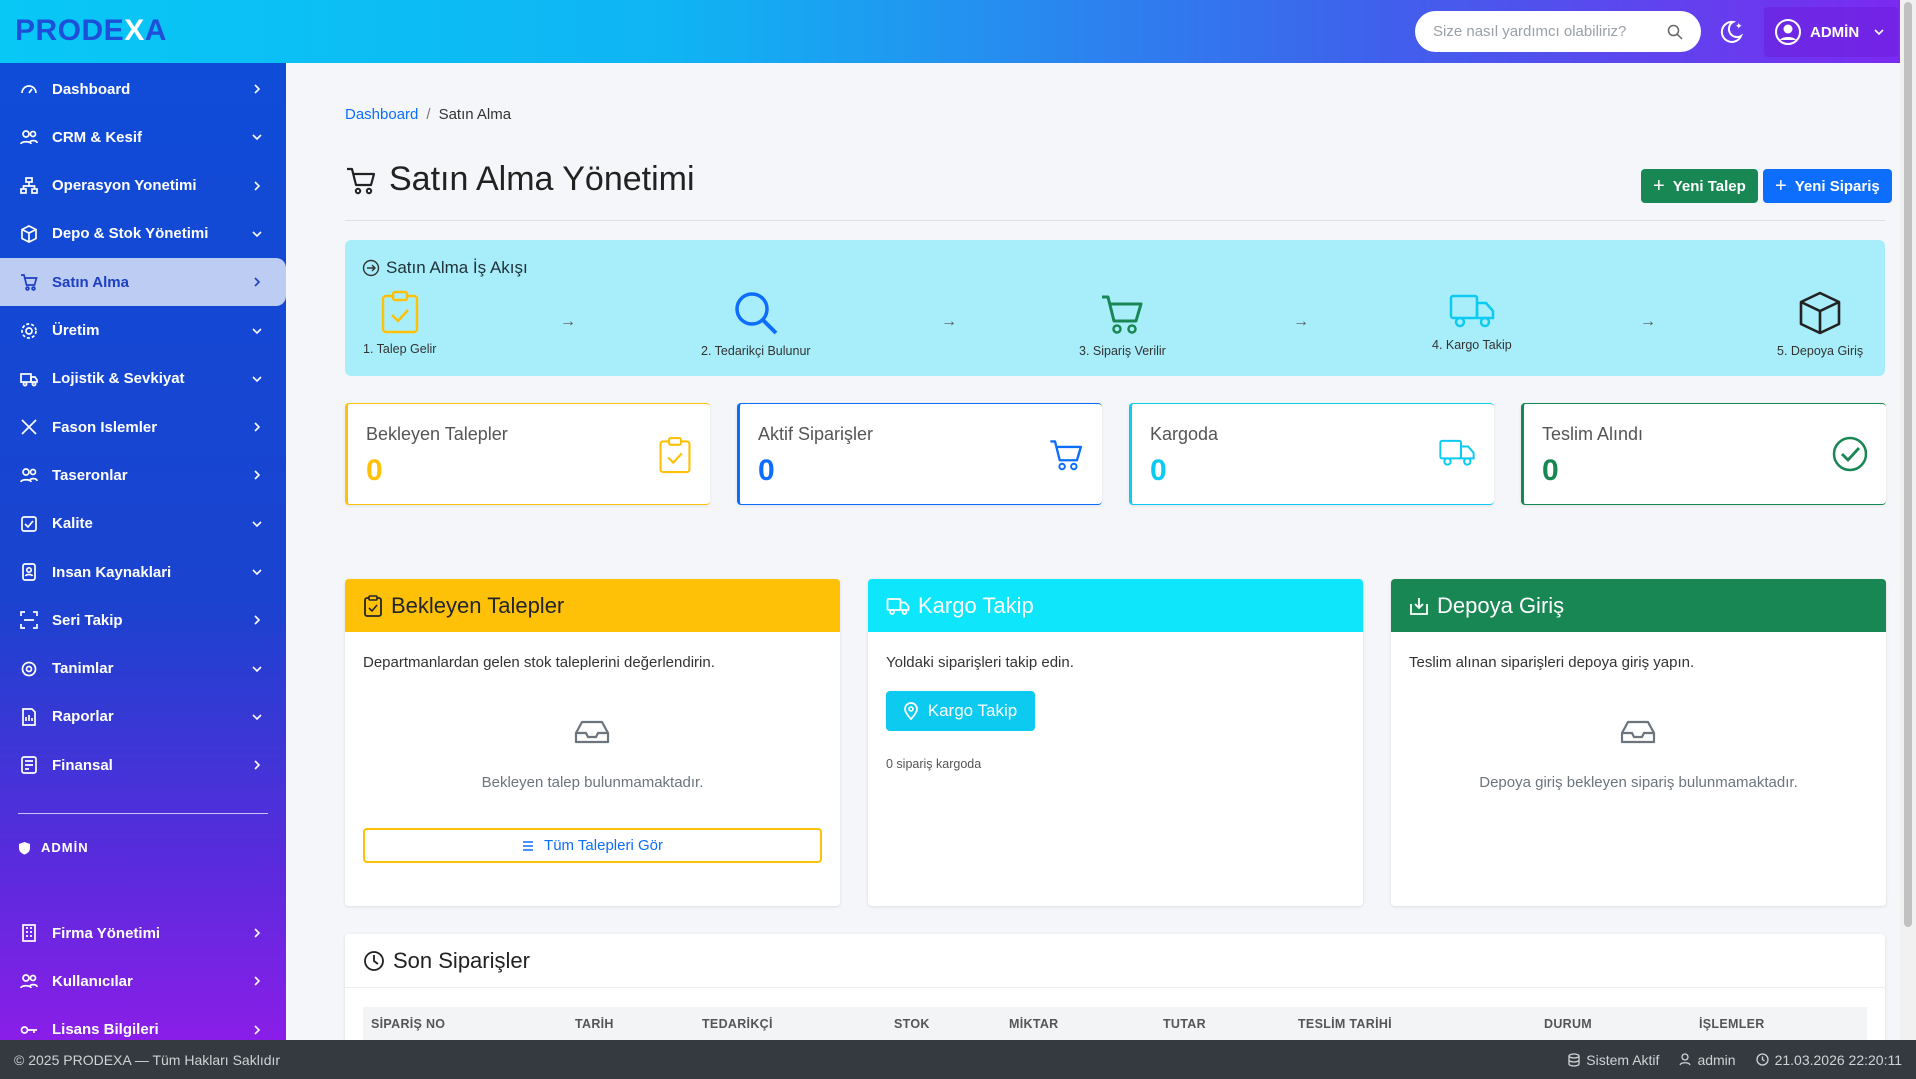  I want to click on clipboard-icon, so click(373, 605).